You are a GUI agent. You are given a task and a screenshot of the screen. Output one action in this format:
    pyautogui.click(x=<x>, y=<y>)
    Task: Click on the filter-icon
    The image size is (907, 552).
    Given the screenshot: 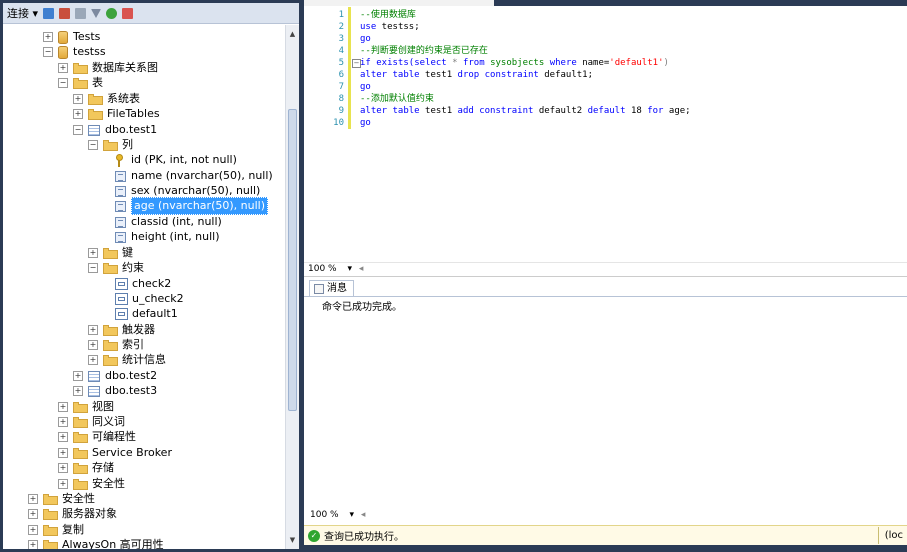 What is the action you would take?
    pyautogui.click(x=96, y=13)
    